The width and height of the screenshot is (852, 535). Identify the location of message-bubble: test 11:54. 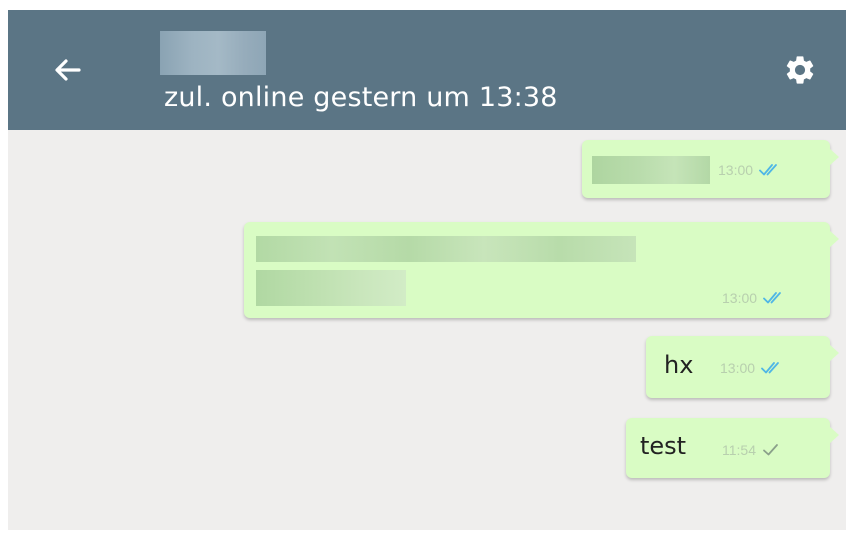
(732, 448).